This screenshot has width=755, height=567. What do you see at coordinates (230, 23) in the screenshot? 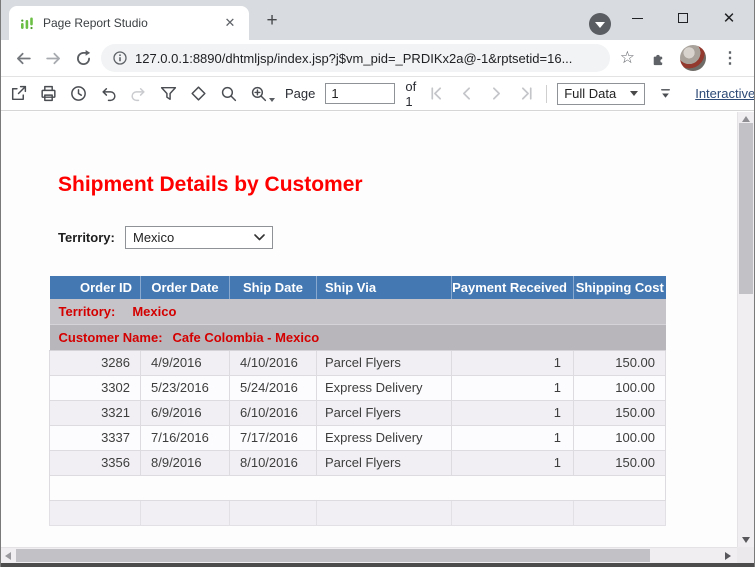
I see `tab-close-icon: ✕` at bounding box center [230, 23].